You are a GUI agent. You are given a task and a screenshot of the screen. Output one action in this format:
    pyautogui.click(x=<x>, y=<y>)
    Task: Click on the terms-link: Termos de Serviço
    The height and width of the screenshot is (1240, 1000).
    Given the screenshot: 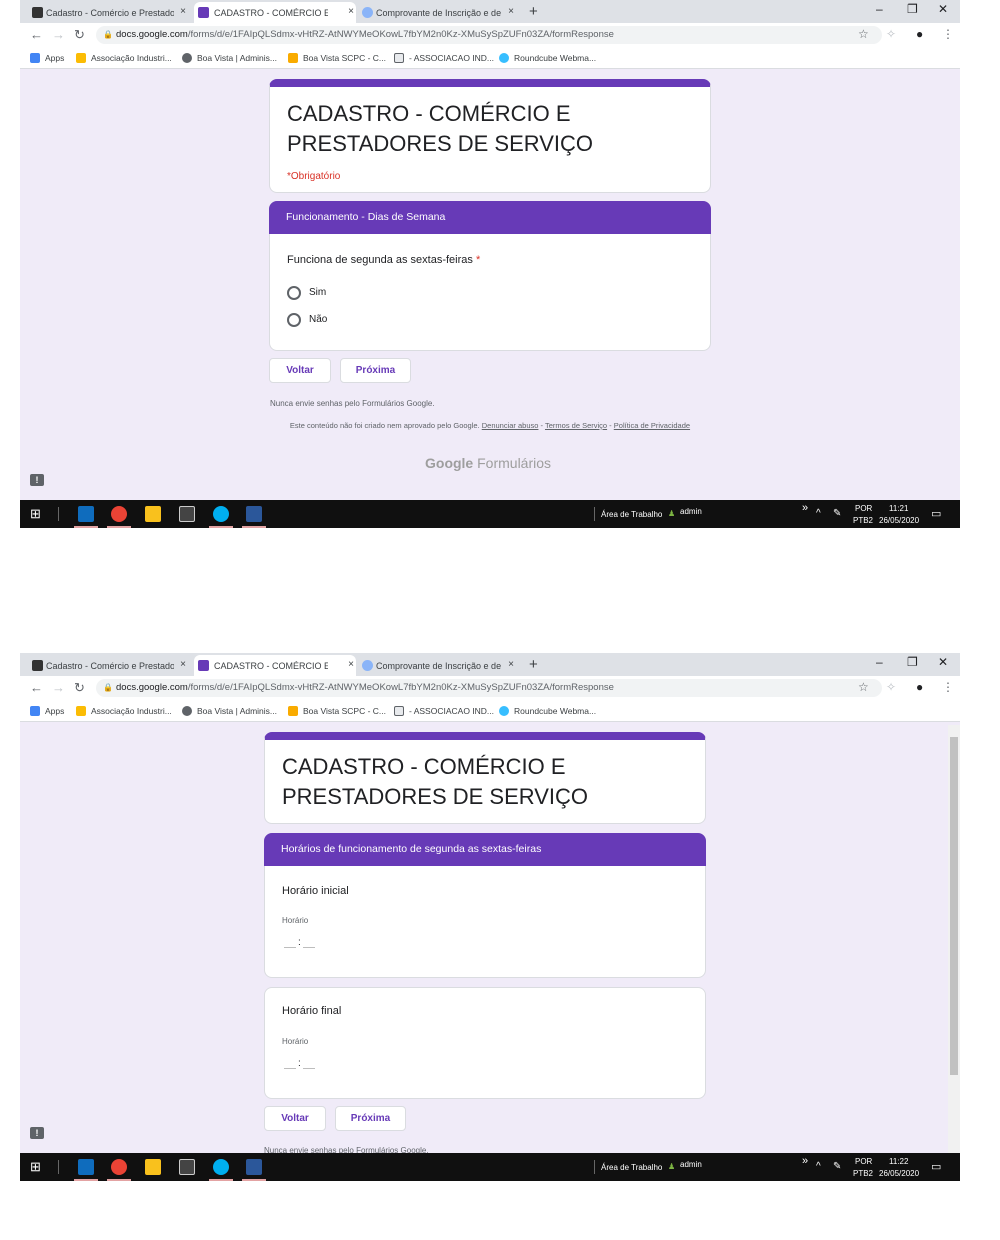 What is the action you would take?
    pyautogui.click(x=576, y=425)
    